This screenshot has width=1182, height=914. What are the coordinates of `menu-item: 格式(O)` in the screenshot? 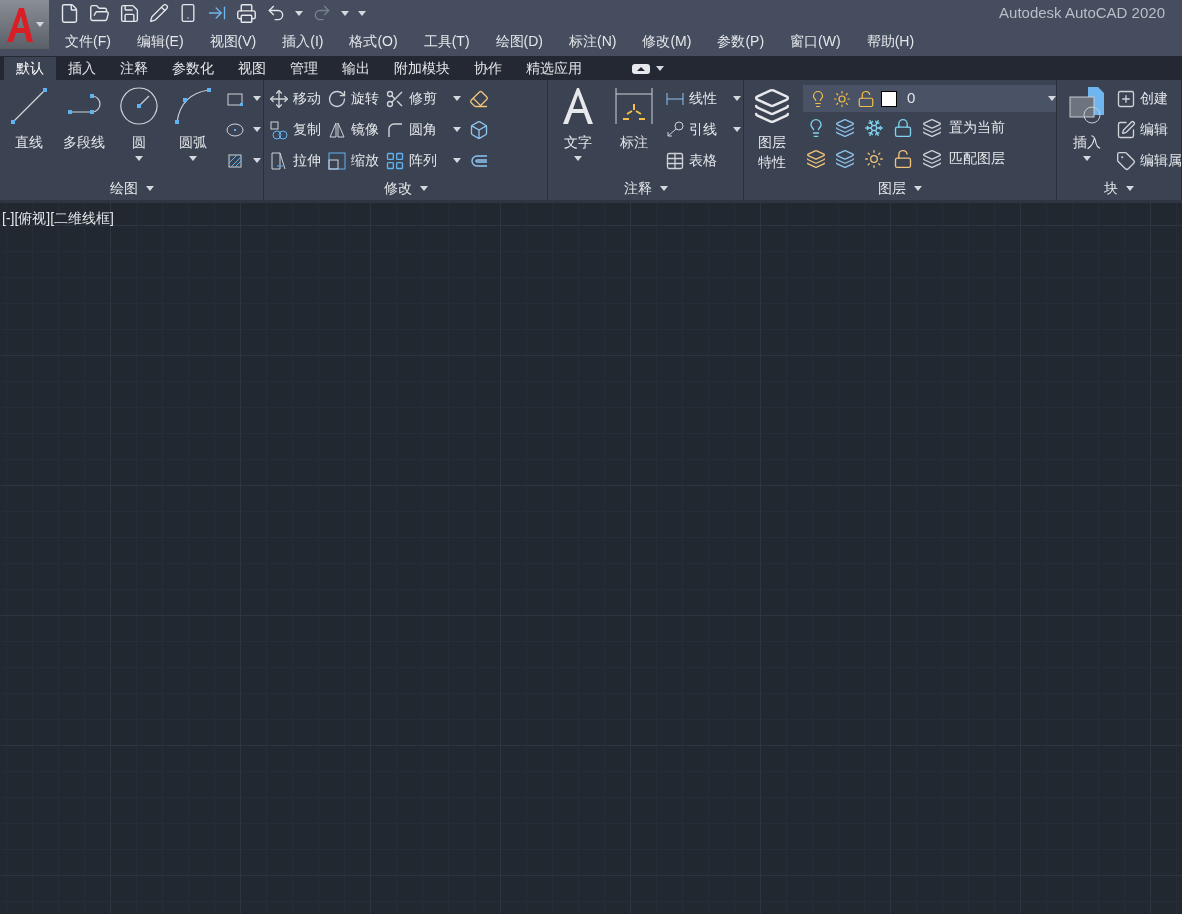 It's located at (373, 41).